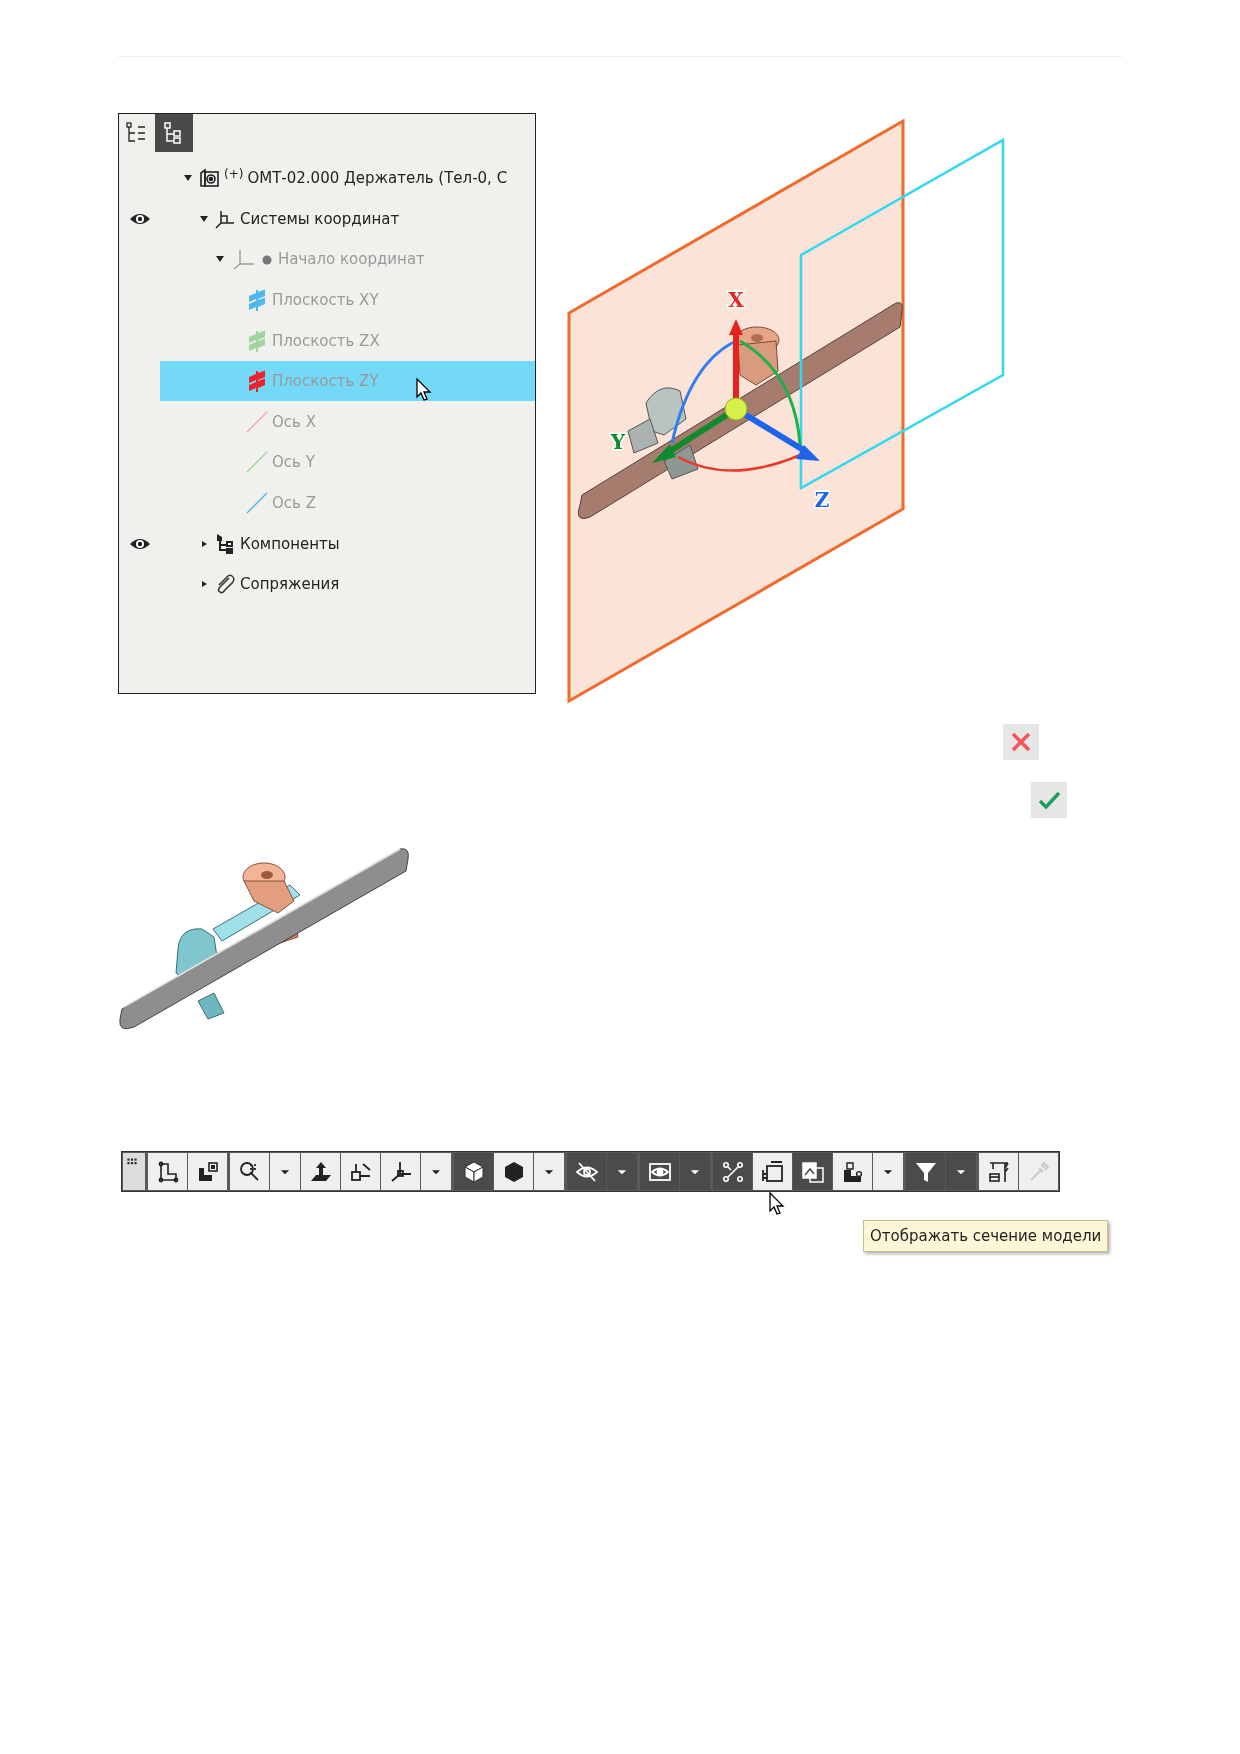 The image size is (1240, 1754). I want to click on crane-icon, so click(998, 1171).